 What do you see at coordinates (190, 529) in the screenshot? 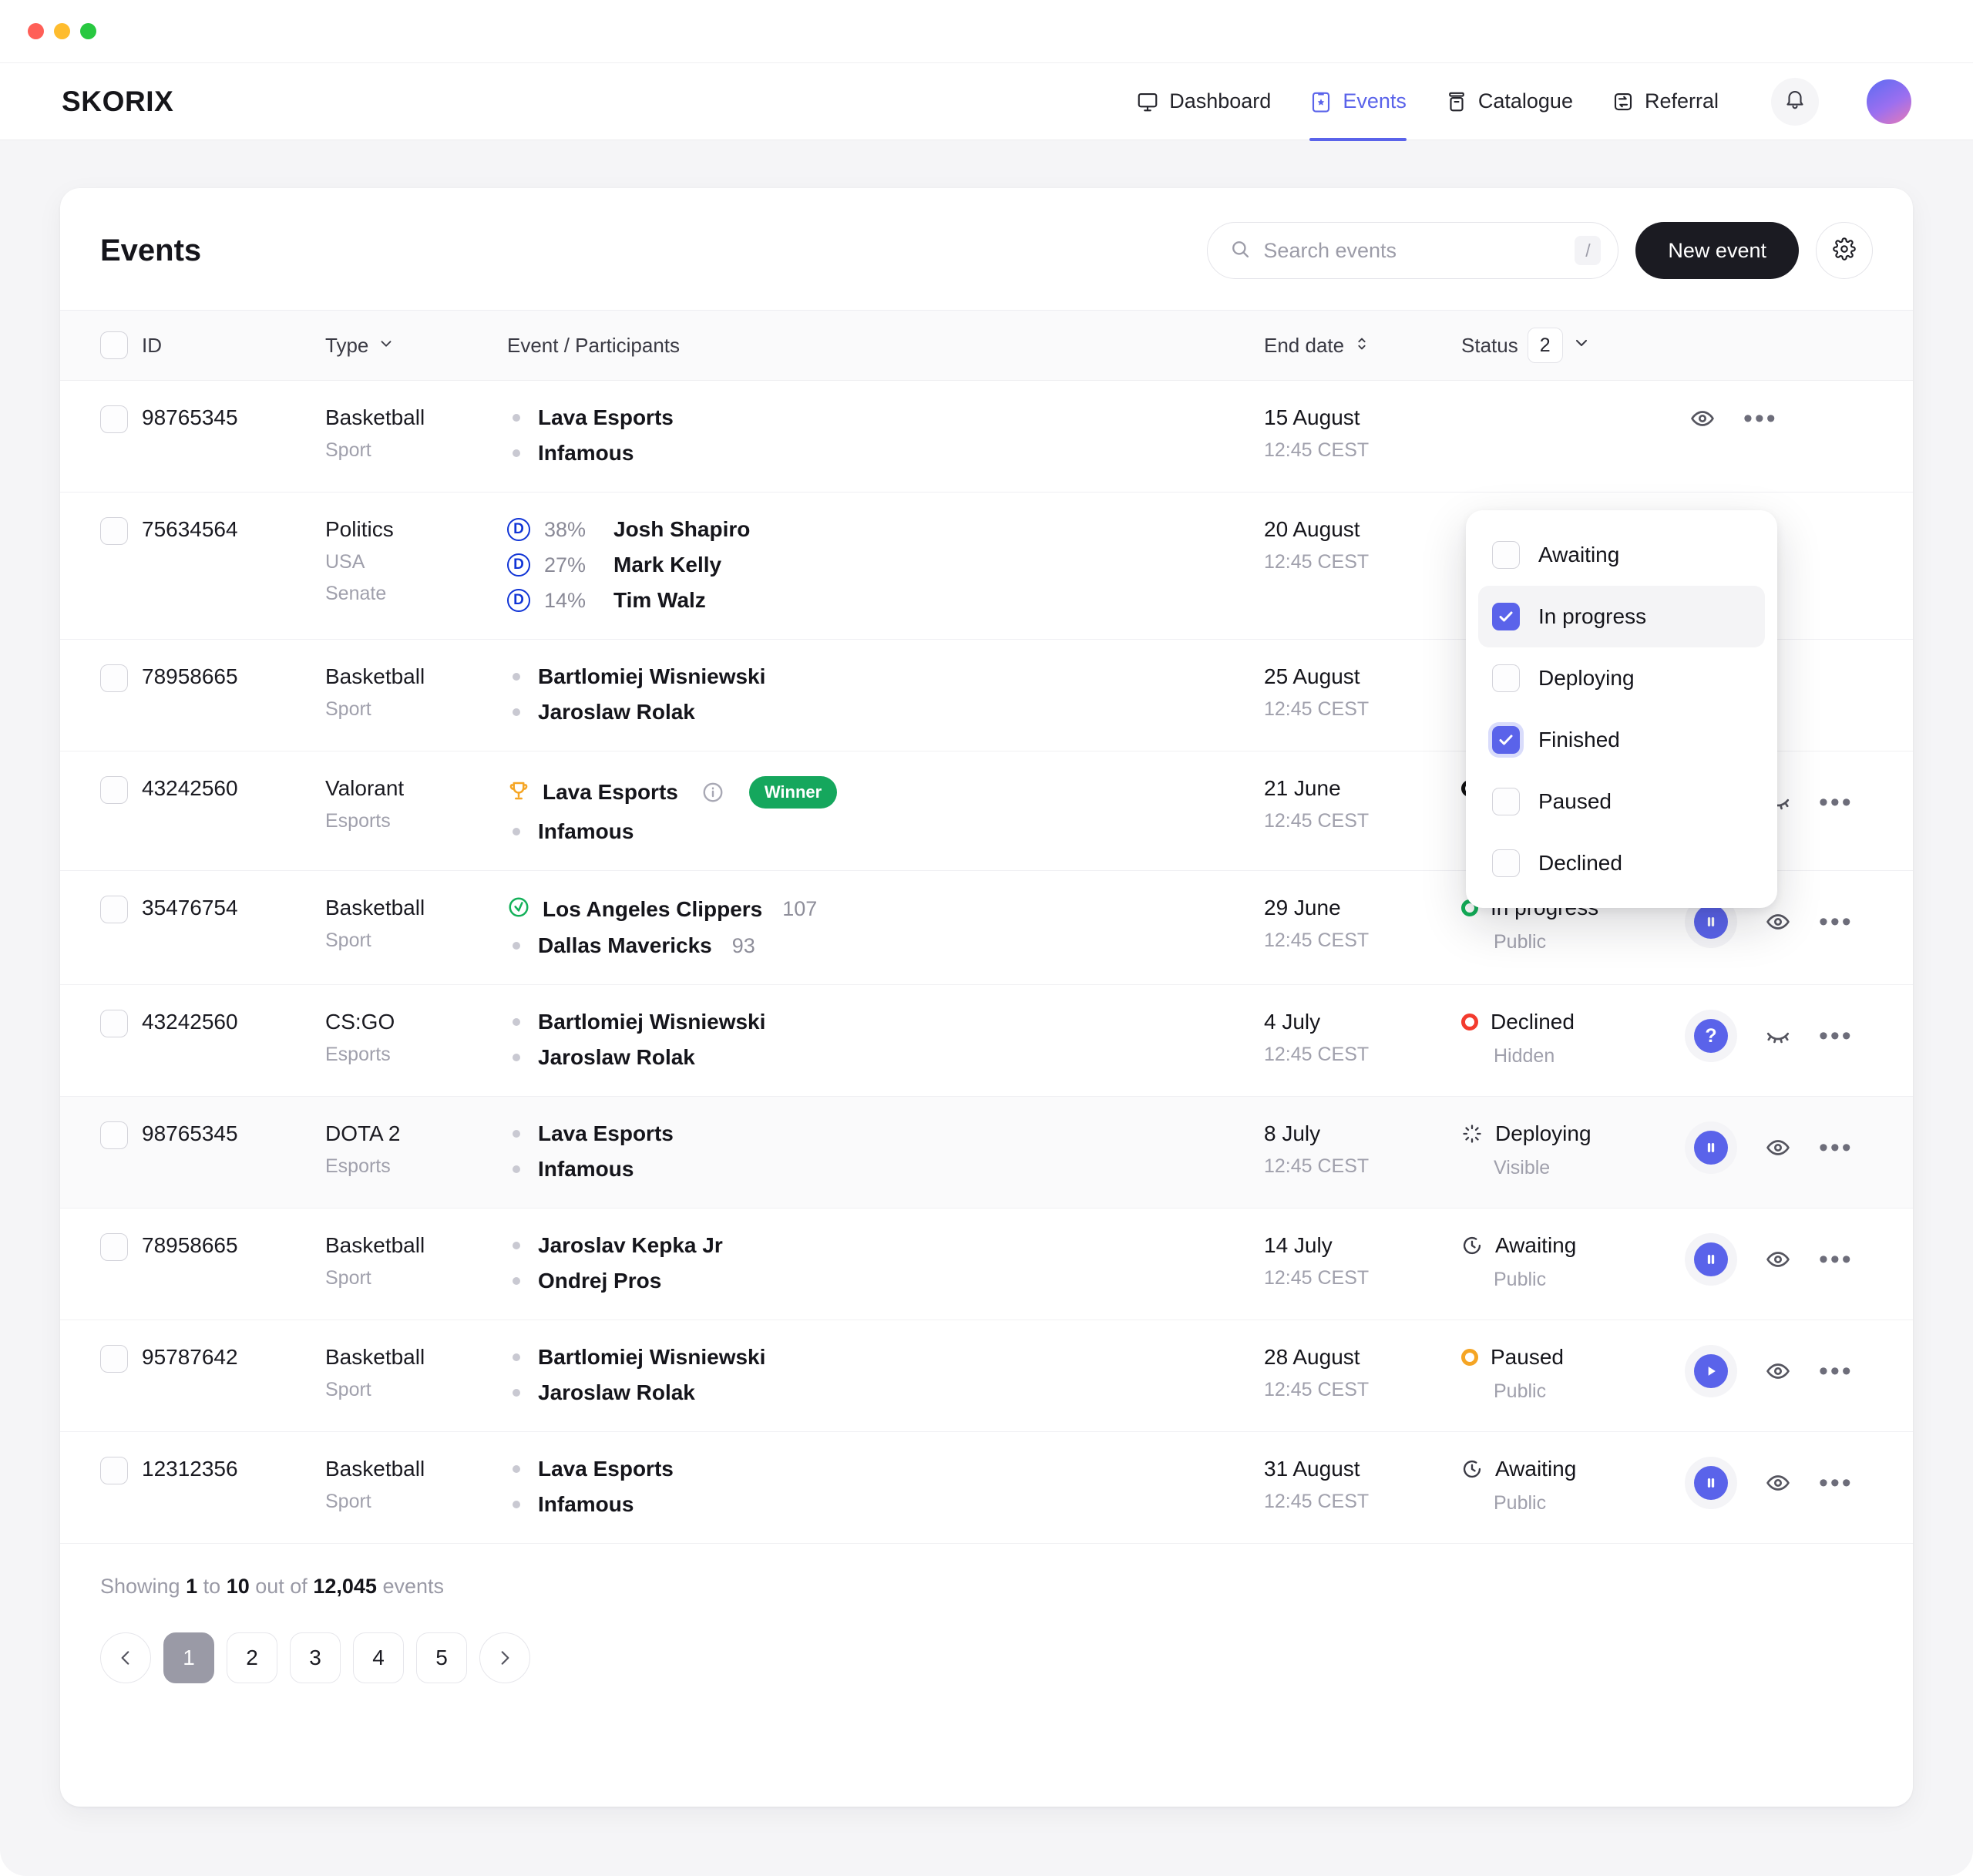
I see `event-id: 75634564` at bounding box center [190, 529].